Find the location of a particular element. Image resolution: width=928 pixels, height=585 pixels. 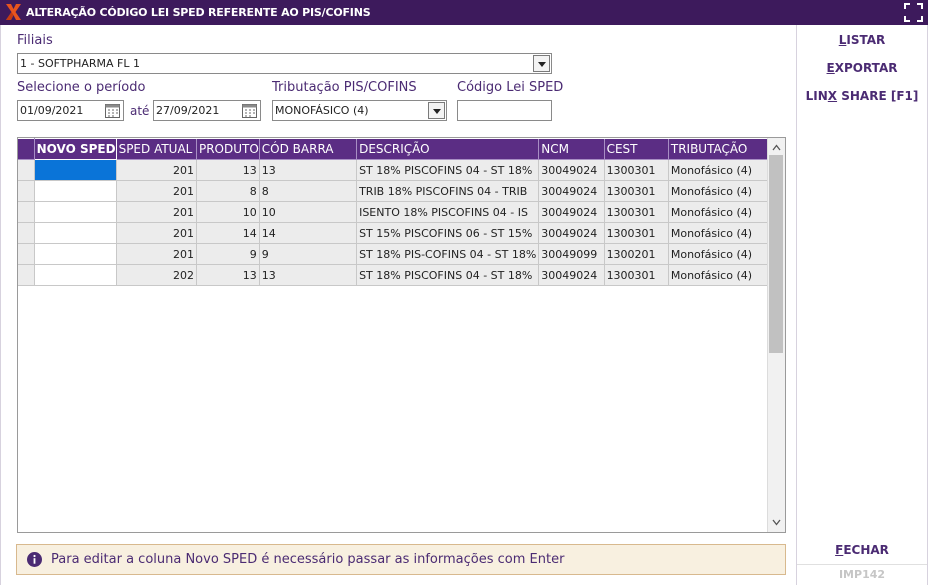

produto-cell: 8 is located at coordinates (228, 191).